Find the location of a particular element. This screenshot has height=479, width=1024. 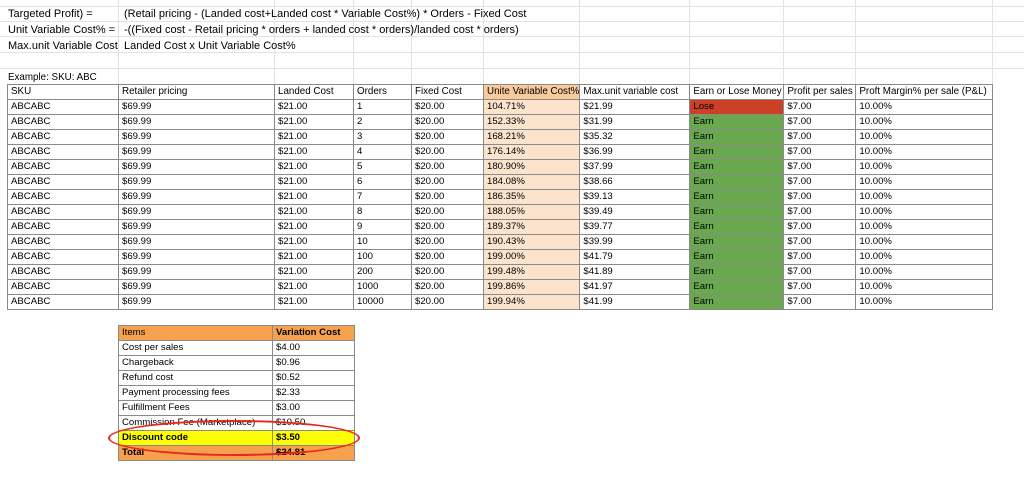

example-label: Example: SKU: ABC is located at coordinates (52, 77).